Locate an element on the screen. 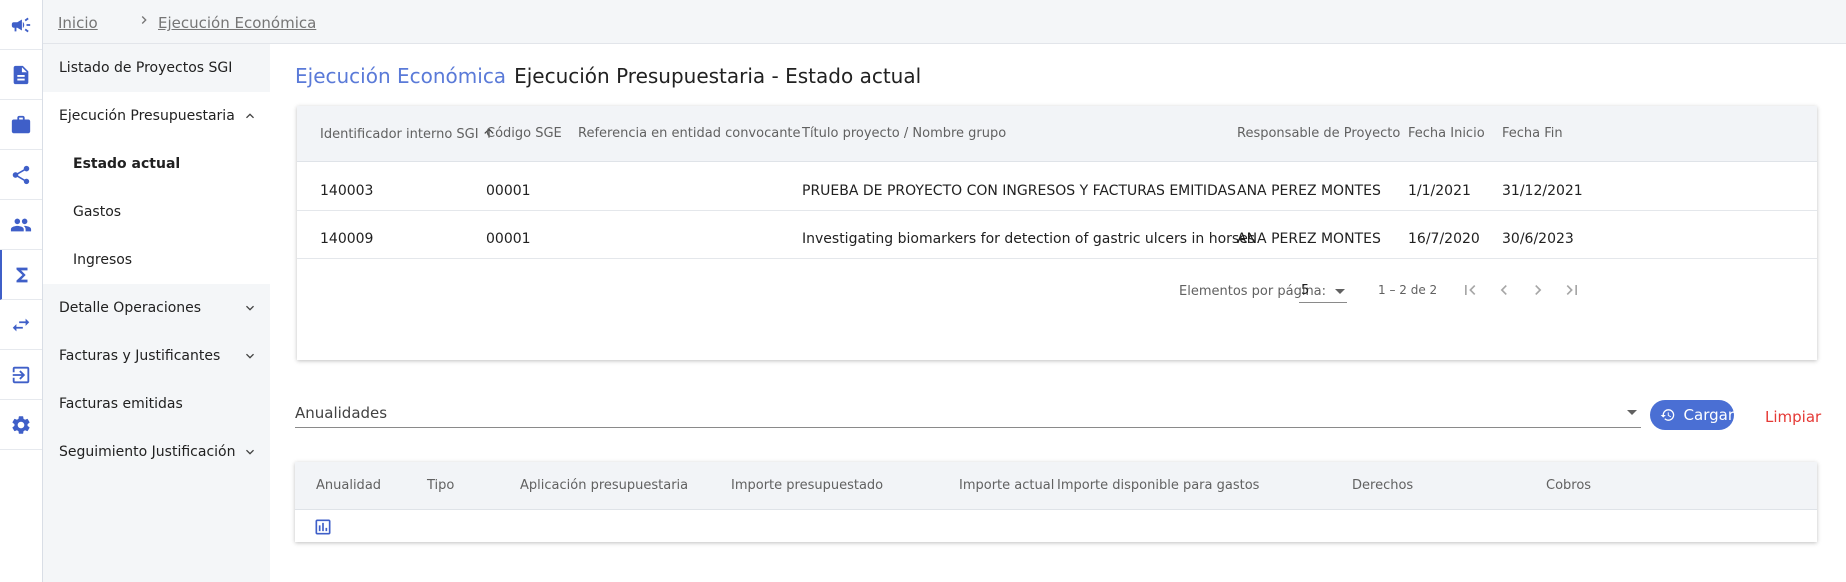 This screenshot has height=582, width=1846. cargar-button-label: Cargar is located at coordinates (1708, 415).